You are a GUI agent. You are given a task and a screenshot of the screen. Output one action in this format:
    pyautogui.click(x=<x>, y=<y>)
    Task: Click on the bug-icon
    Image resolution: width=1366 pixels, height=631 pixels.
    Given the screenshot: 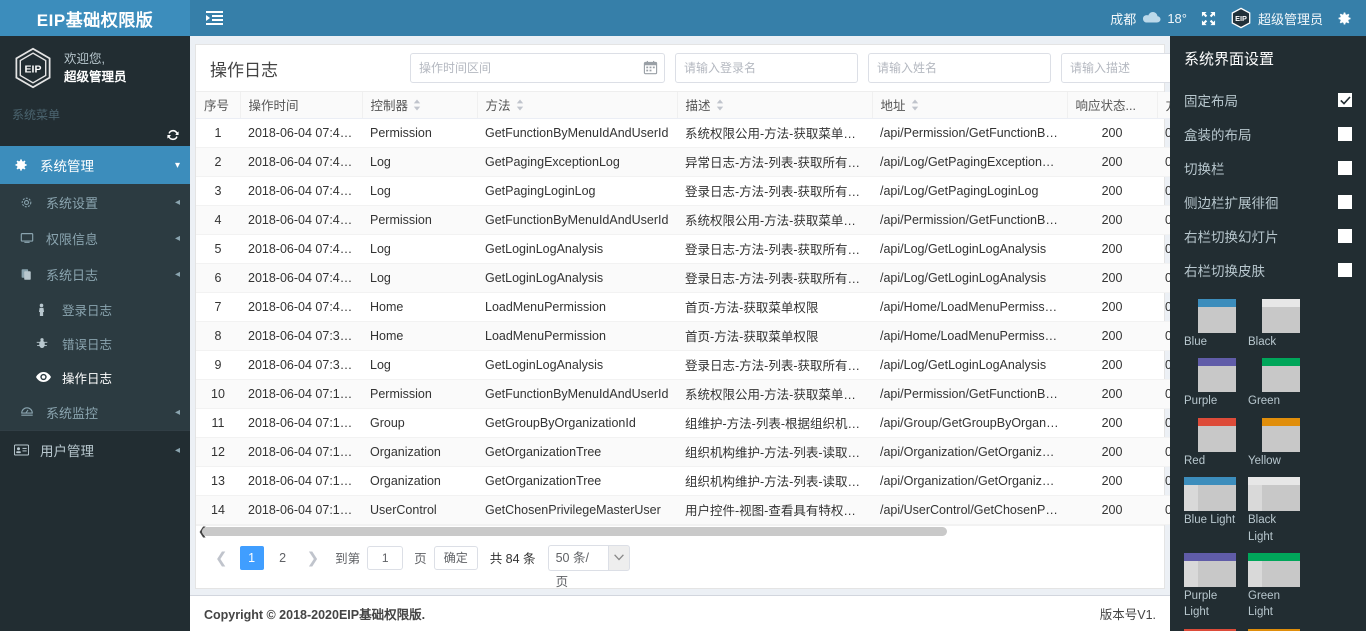 What is the action you would take?
    pyautogui.click(x=45, y=343)
    